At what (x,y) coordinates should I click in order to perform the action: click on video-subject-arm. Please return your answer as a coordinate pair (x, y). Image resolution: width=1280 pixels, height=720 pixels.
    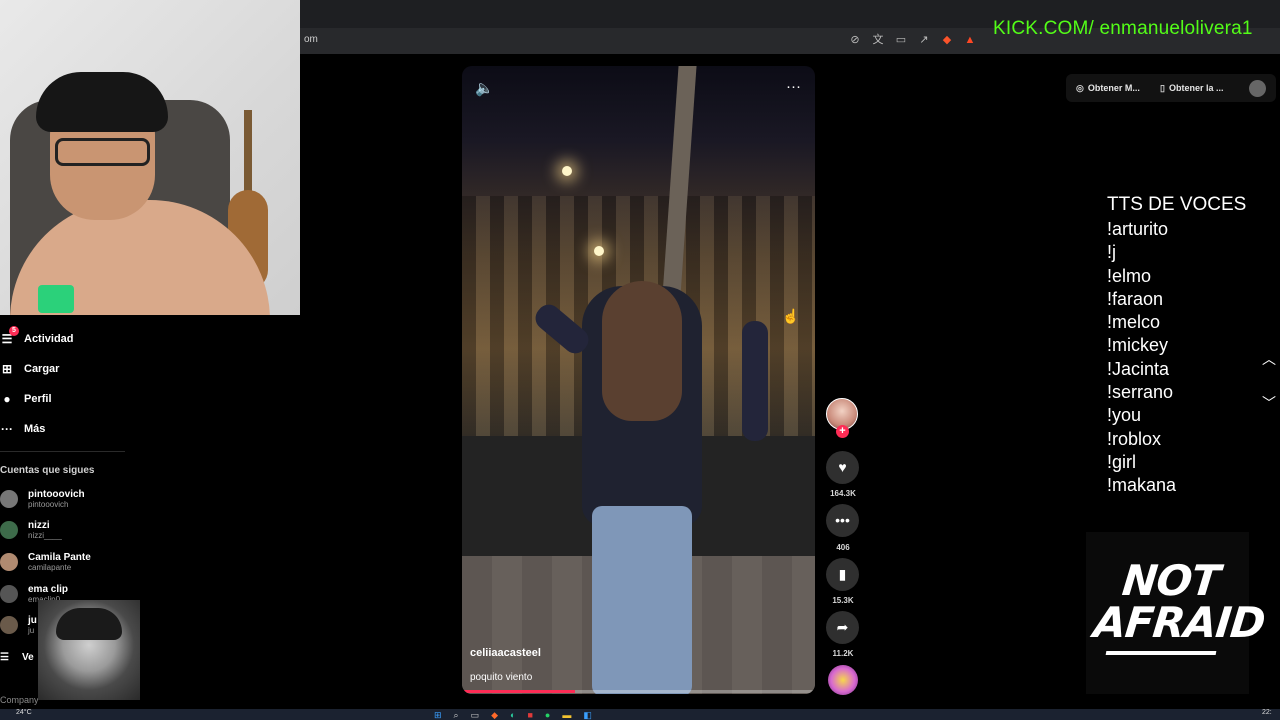
    Looking at the image, I should click on (755, 381).